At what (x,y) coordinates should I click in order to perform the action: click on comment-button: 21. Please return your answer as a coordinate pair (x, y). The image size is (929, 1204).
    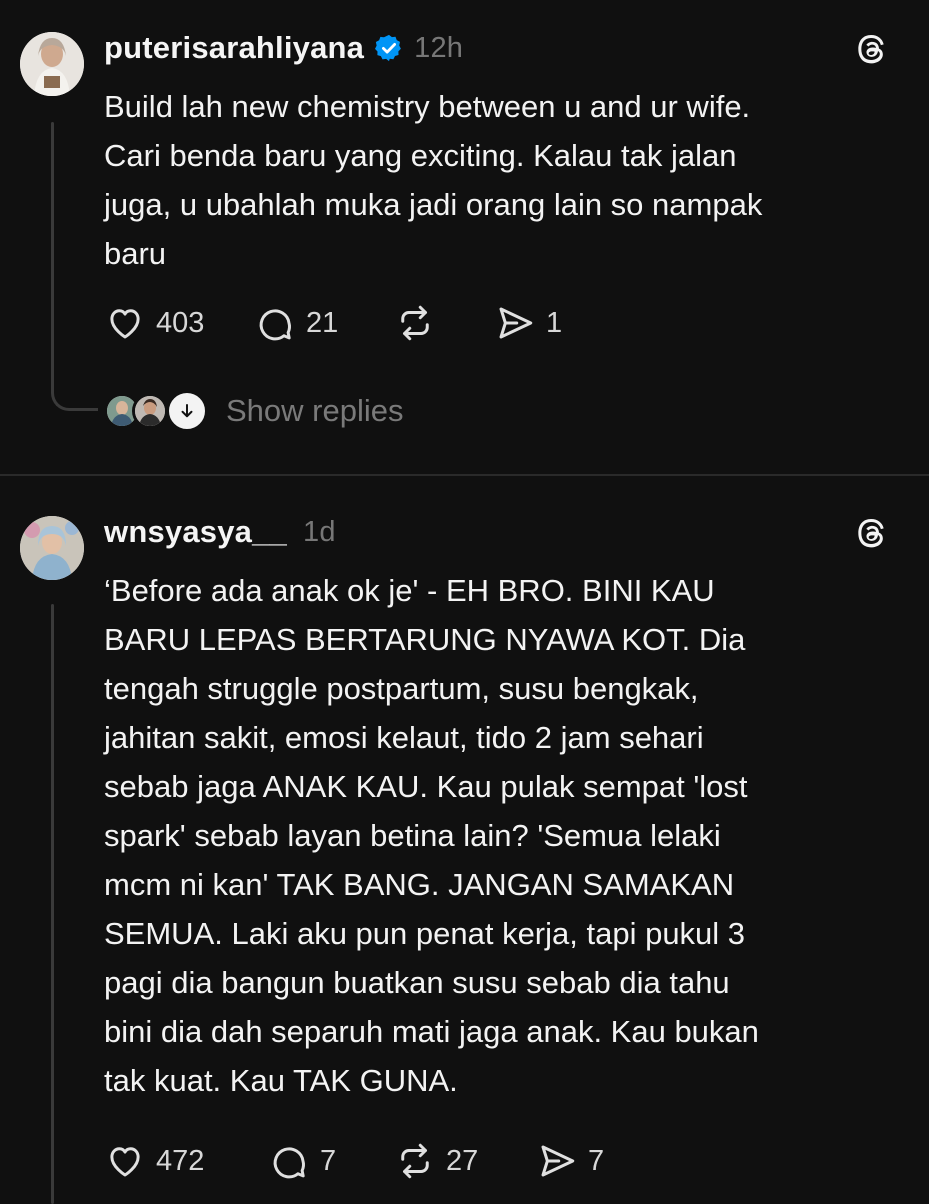
    Looking at the image, I should click on (324, 323).